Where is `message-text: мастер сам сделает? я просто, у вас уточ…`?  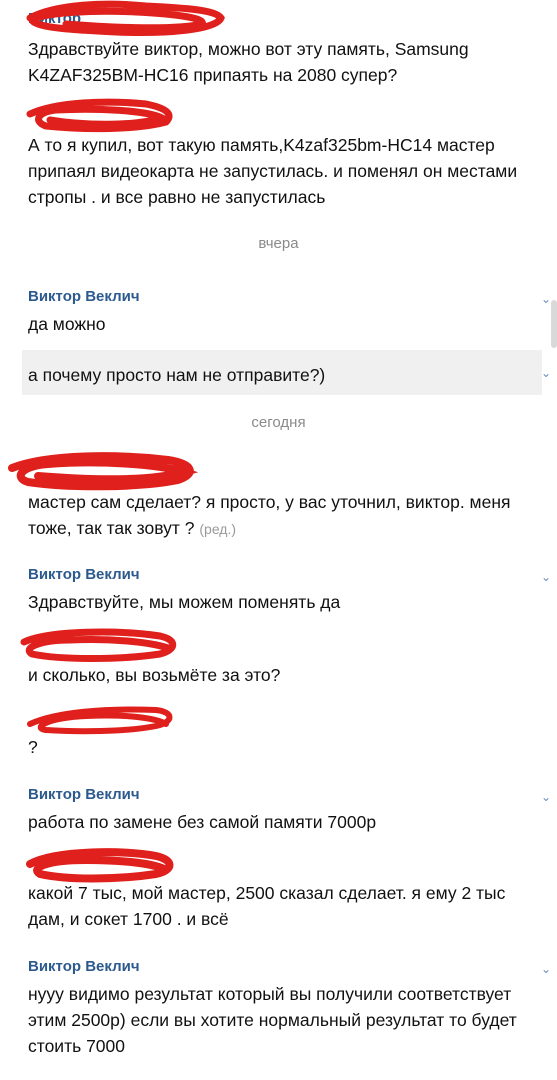
message-text: мастер сам сделает? я просто, у вас уточ… is located at coordinates (283, 515).